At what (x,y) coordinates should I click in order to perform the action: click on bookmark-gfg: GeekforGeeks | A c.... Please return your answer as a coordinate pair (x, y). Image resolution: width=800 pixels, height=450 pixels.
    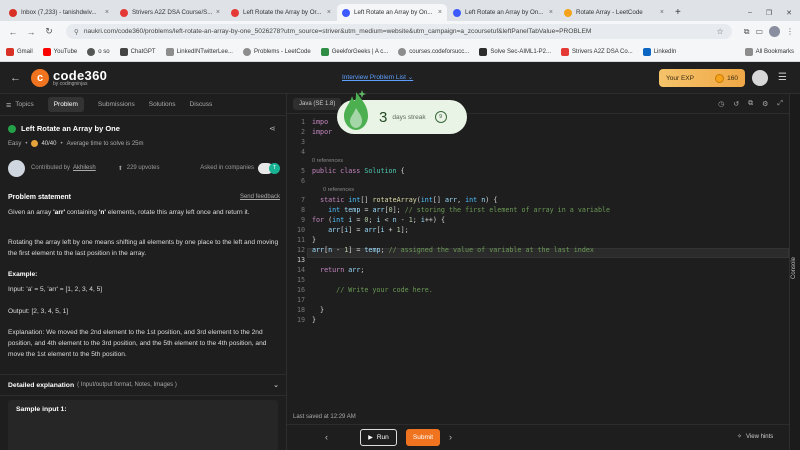
    Looking at the image, I should click on (354, 51).